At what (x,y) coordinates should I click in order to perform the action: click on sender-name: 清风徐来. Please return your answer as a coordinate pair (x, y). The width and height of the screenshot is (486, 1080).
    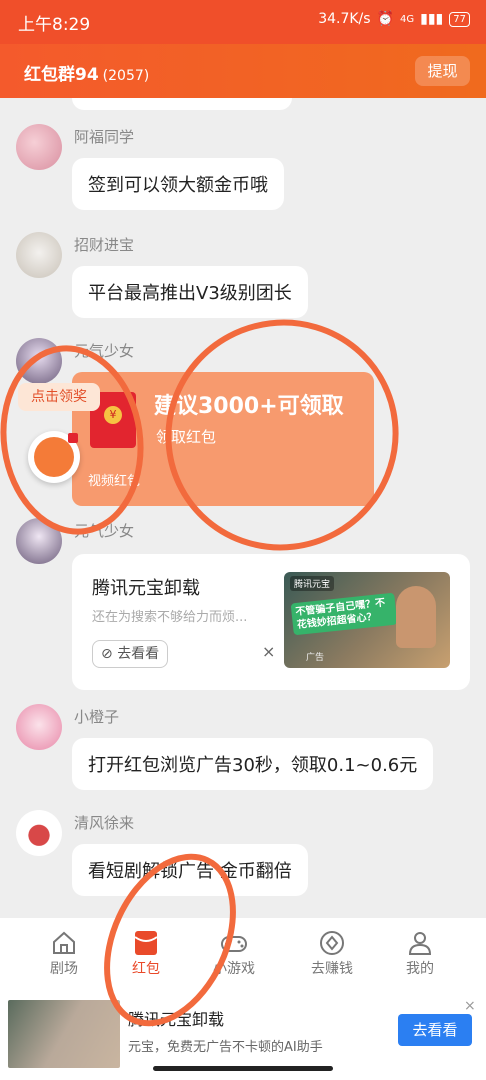
    Looking at the image, I should click on (104, 823).